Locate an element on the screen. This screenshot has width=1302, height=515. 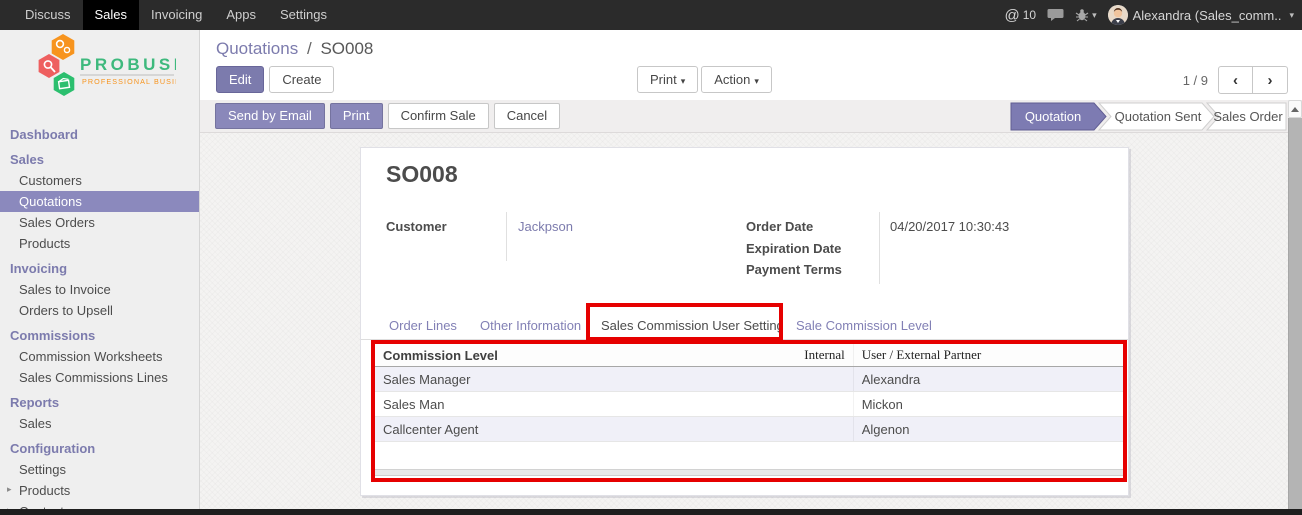
pager-value: 1 / 9 is located at coordinates (1195, 80).